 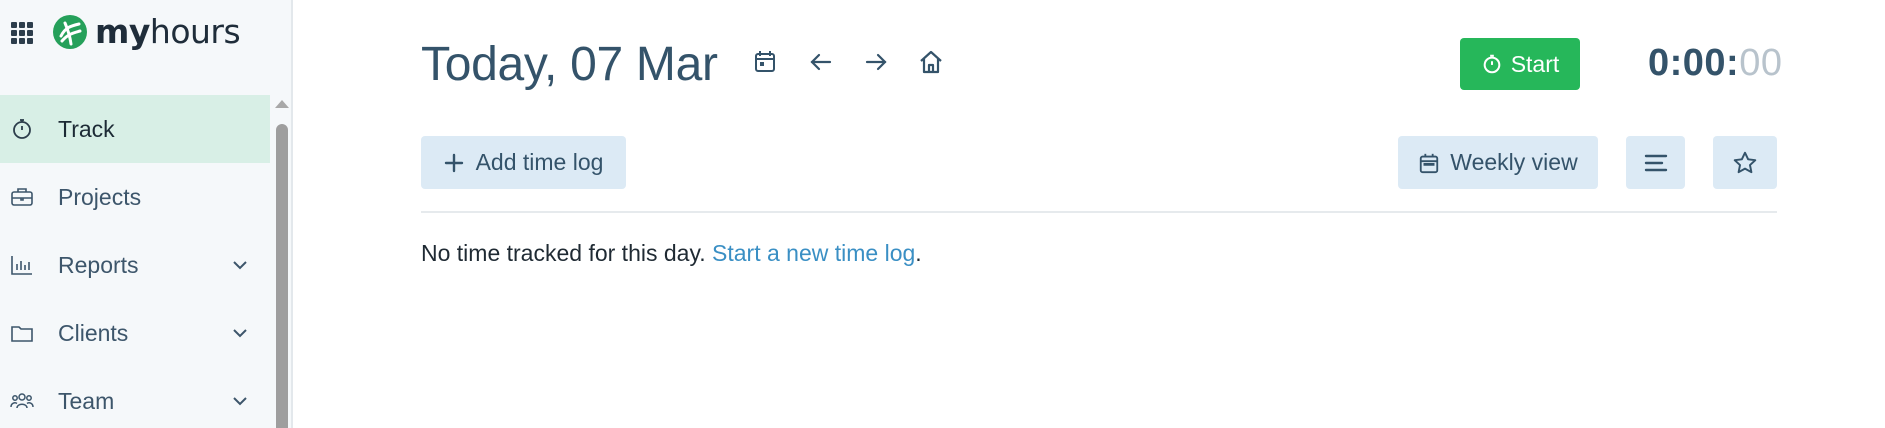 I want to click on sidebar-item-track: Track, so click(x=135, y=129).